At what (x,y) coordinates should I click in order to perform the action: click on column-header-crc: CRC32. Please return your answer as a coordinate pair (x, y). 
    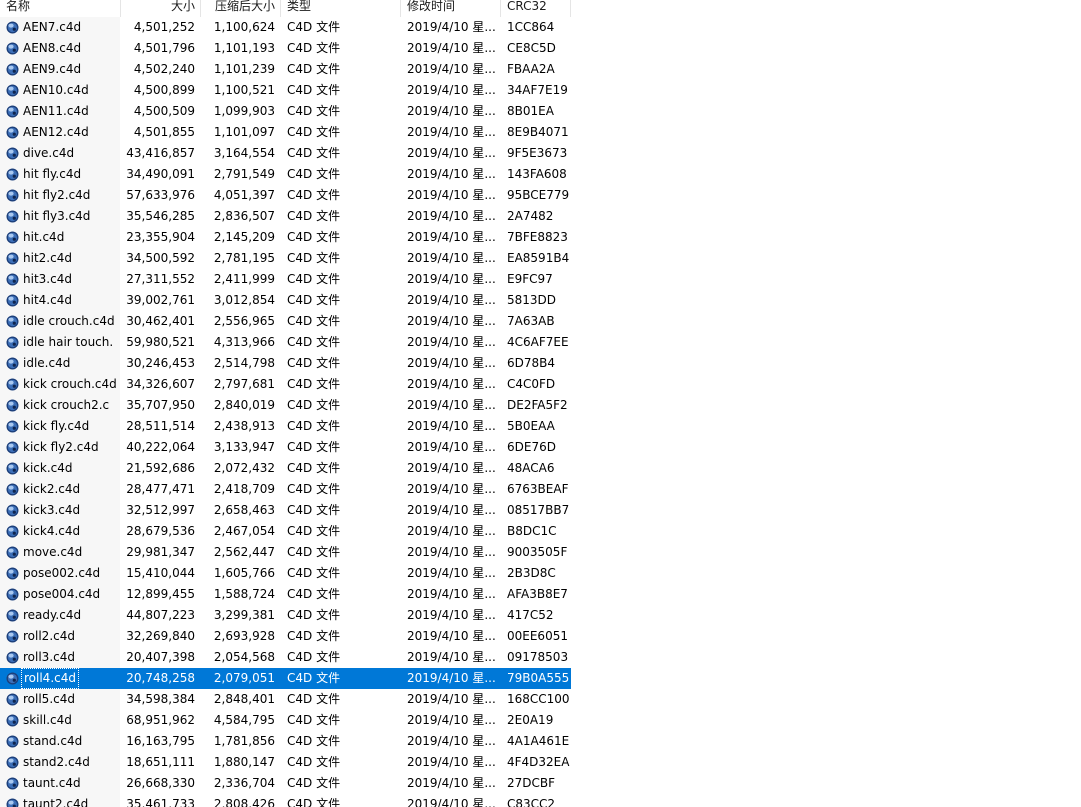
    Looking at the image, I should click on (539, 8).